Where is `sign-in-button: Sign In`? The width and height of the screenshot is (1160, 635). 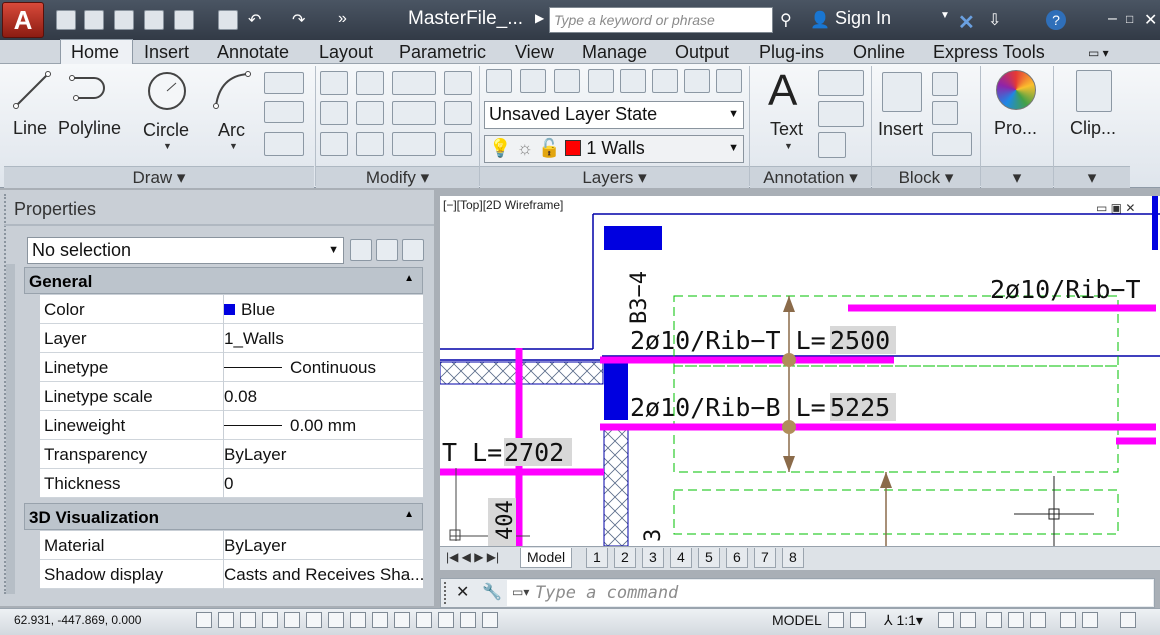
sign-in-button: Sign In is located at coordinates (863, 18).